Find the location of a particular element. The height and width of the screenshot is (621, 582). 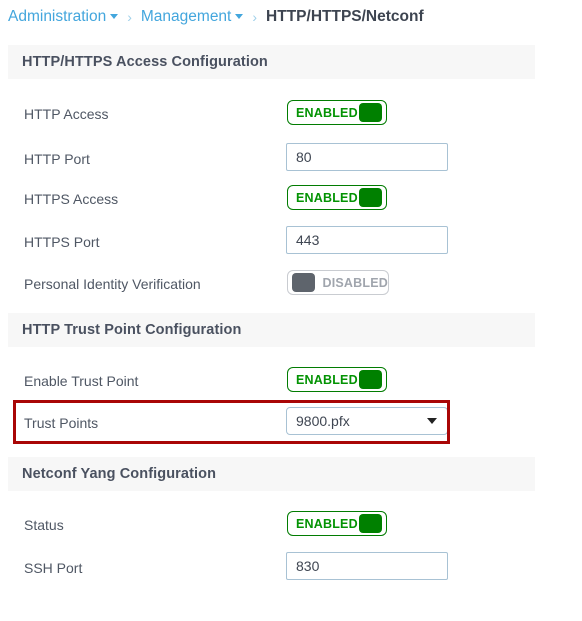

toggle-enable-trust-point-state: ENABLED is located at coordinates (327, 379).